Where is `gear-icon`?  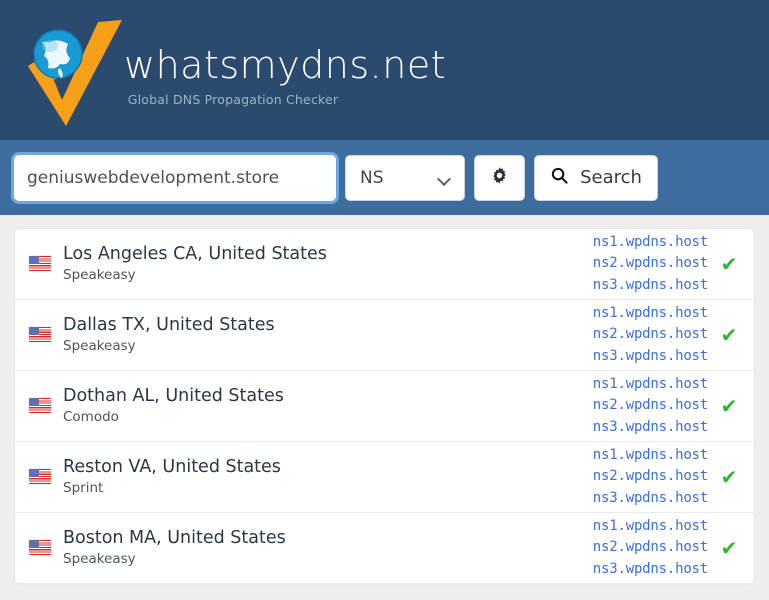
gear-icon is located at coordinates (499, 178).